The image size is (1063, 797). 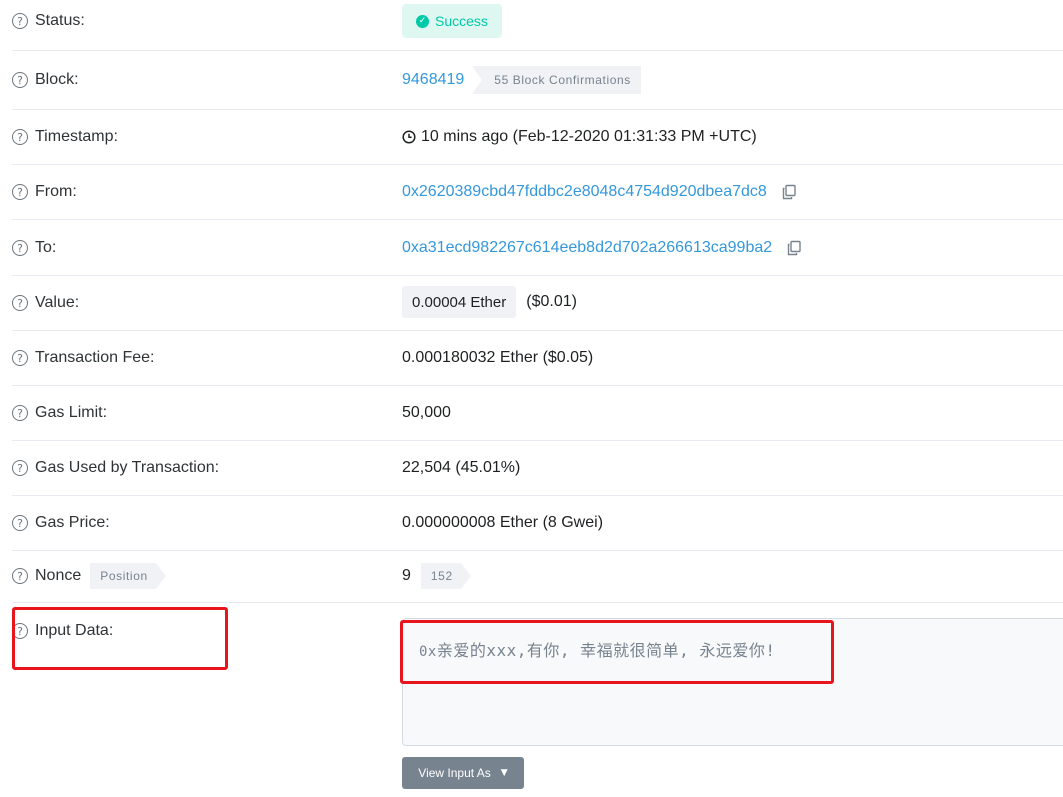 I want to click on status-label: ? Status:, so click(x=48, y=21).